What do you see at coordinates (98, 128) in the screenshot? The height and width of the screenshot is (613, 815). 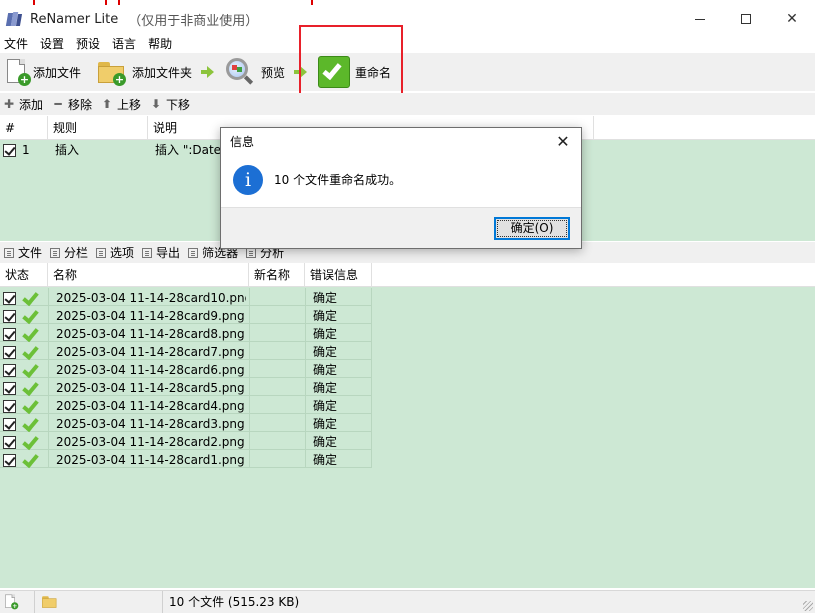 I see `rules-col-rule: 规则` at bounding box center [98, 128].